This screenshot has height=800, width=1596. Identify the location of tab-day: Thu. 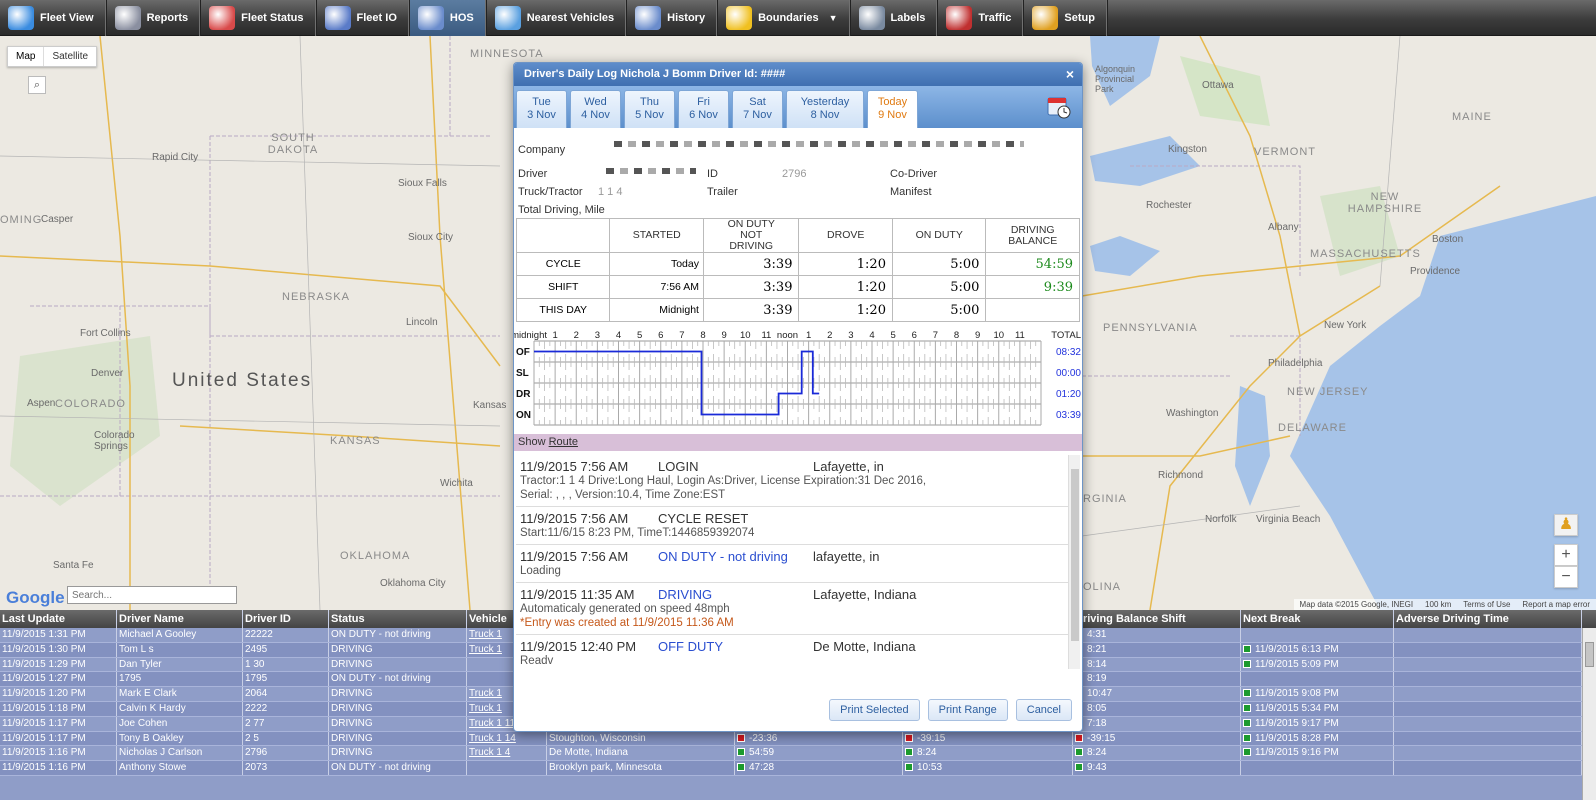
(649, 102).